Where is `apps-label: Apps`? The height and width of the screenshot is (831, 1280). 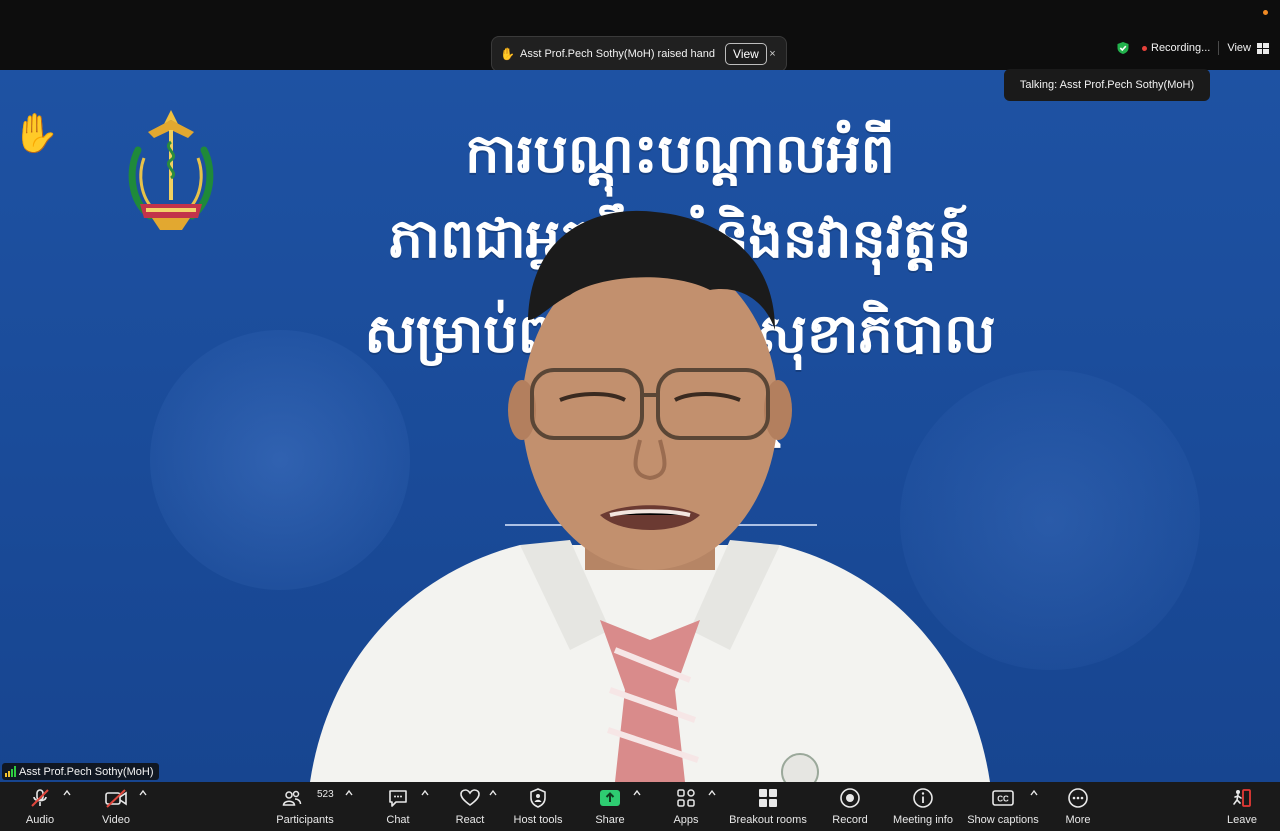
apps-label: Apps is located at coordinates (686, 820).